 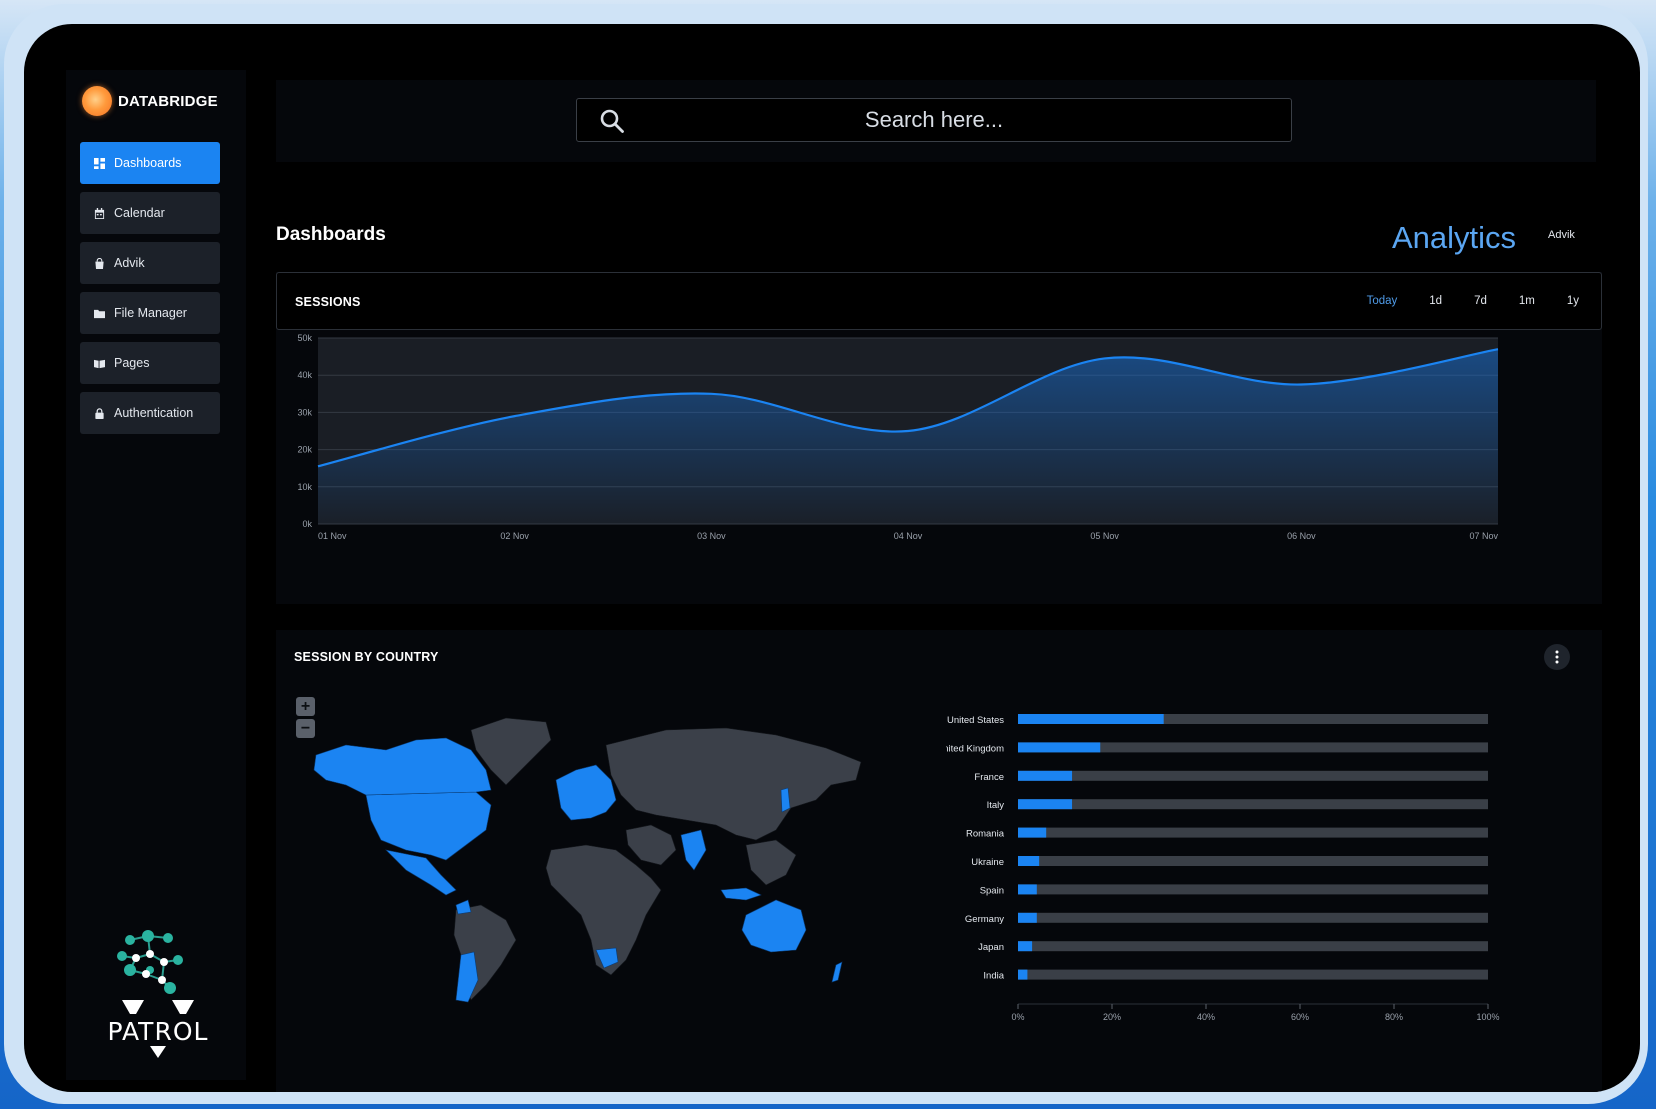 What do you see at coordinates (129, 263) in the screenshot?
I see `sidebar-item-label: Advik` at bounding box center [129, 263].